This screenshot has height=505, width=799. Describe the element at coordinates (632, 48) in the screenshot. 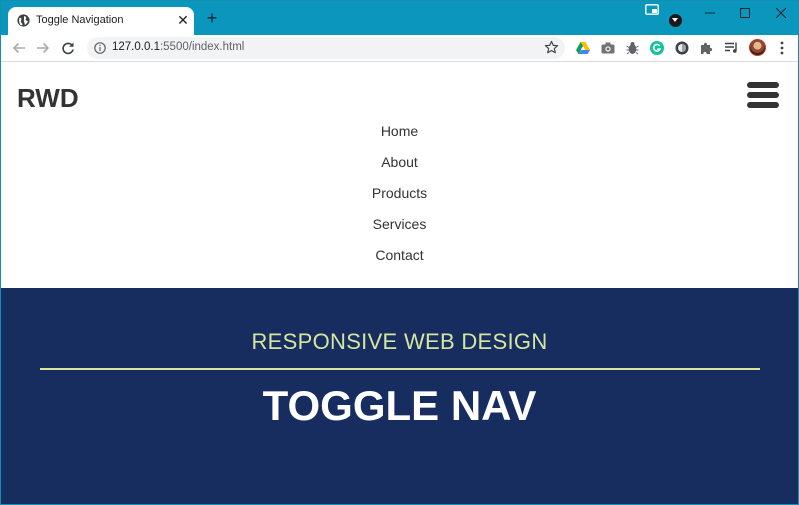

I see `bug-icon` at that location.